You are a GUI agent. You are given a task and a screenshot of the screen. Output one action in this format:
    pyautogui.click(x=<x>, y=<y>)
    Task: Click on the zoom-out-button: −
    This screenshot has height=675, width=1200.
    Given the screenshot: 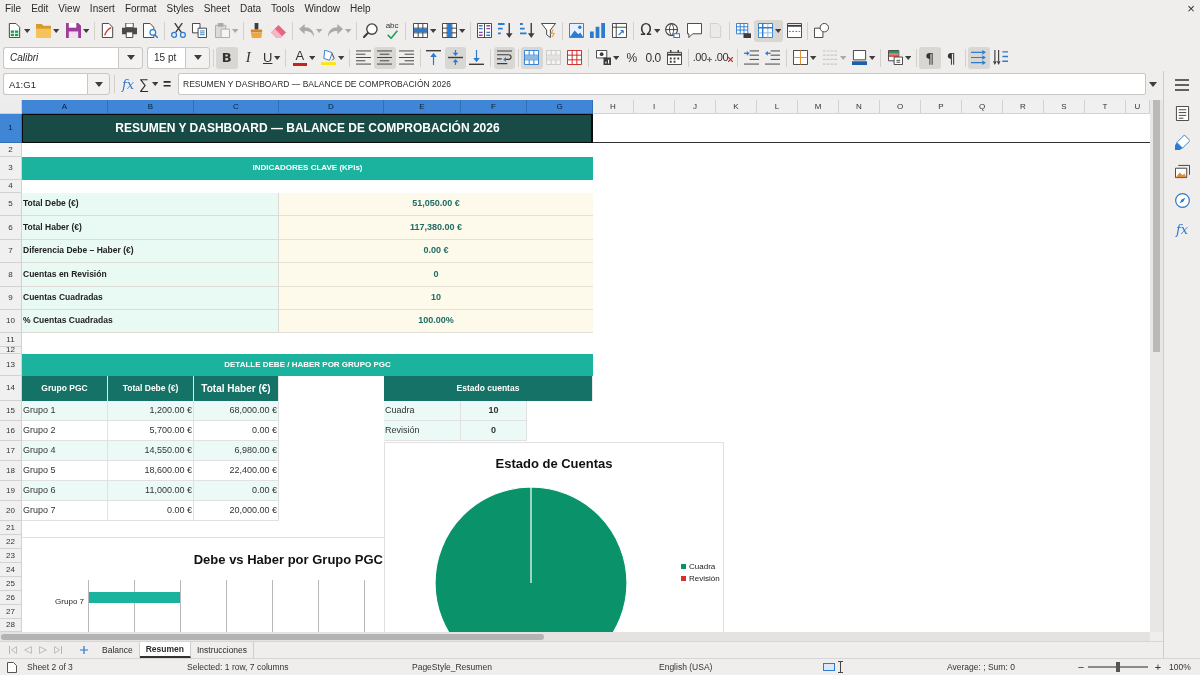 What is the action you would take?
    pyautogui.click(x=1081, y=667)
    